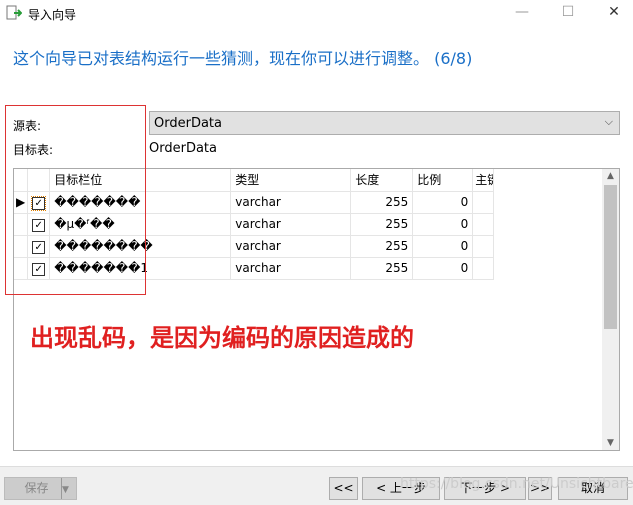  Describe the element at coordinates (222, 338) in the screenshot. I see `annotation-text: 出现乱码，是因为编码的原因造成的` at that location.